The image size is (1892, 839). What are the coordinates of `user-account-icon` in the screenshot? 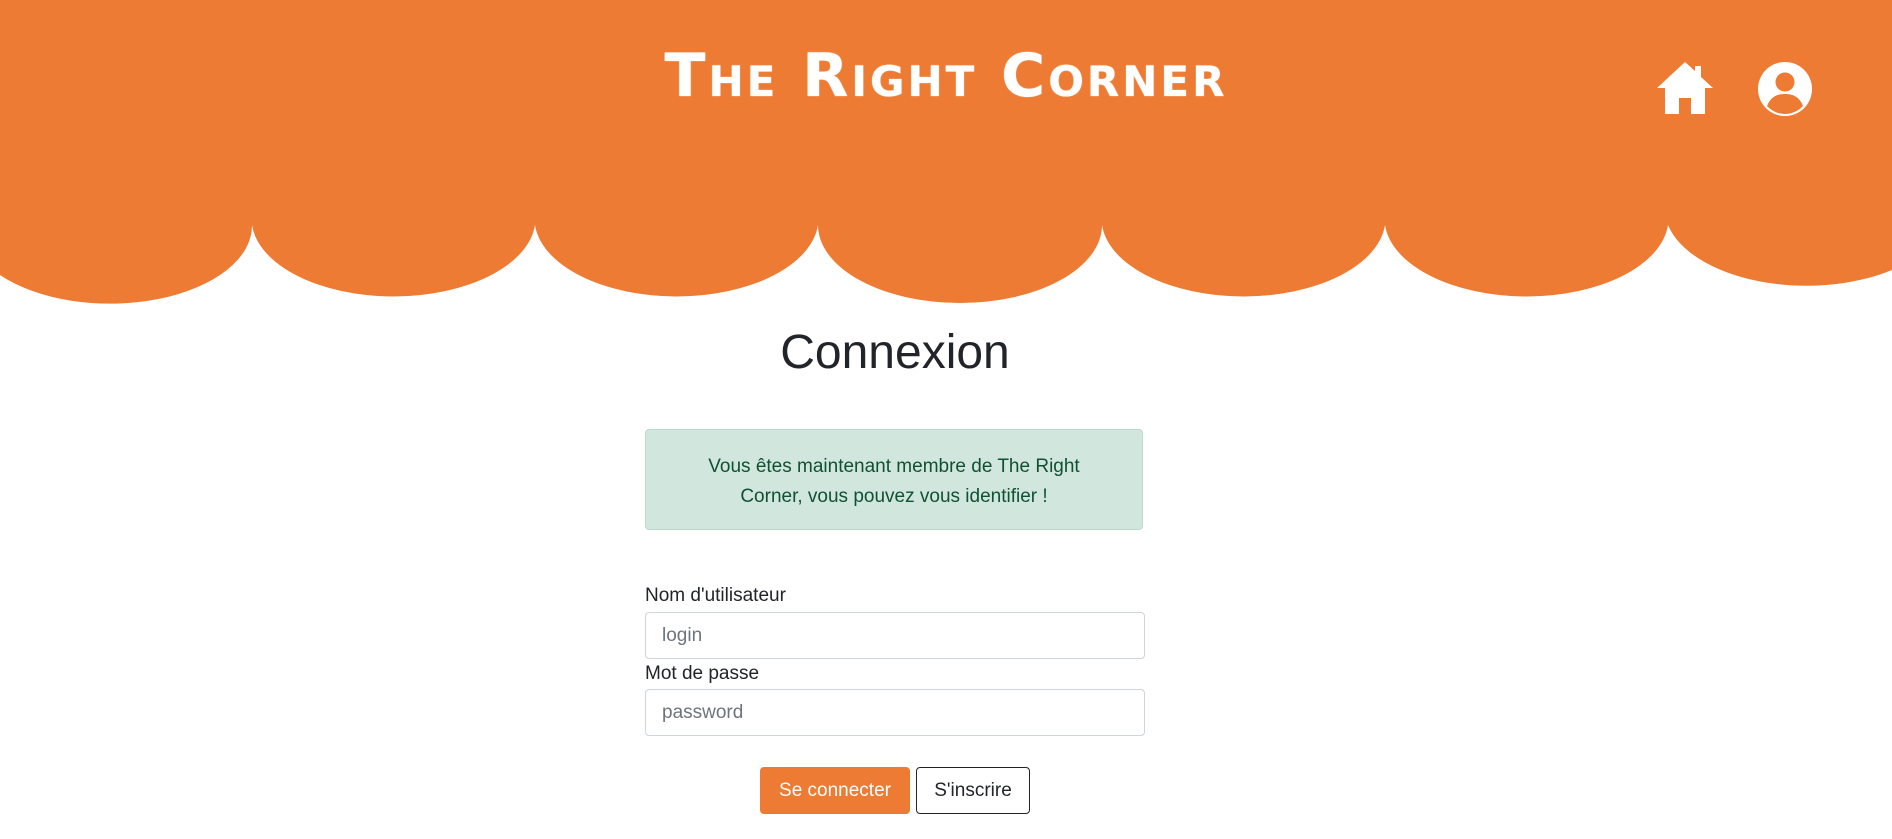 It's located at (1785, 89).